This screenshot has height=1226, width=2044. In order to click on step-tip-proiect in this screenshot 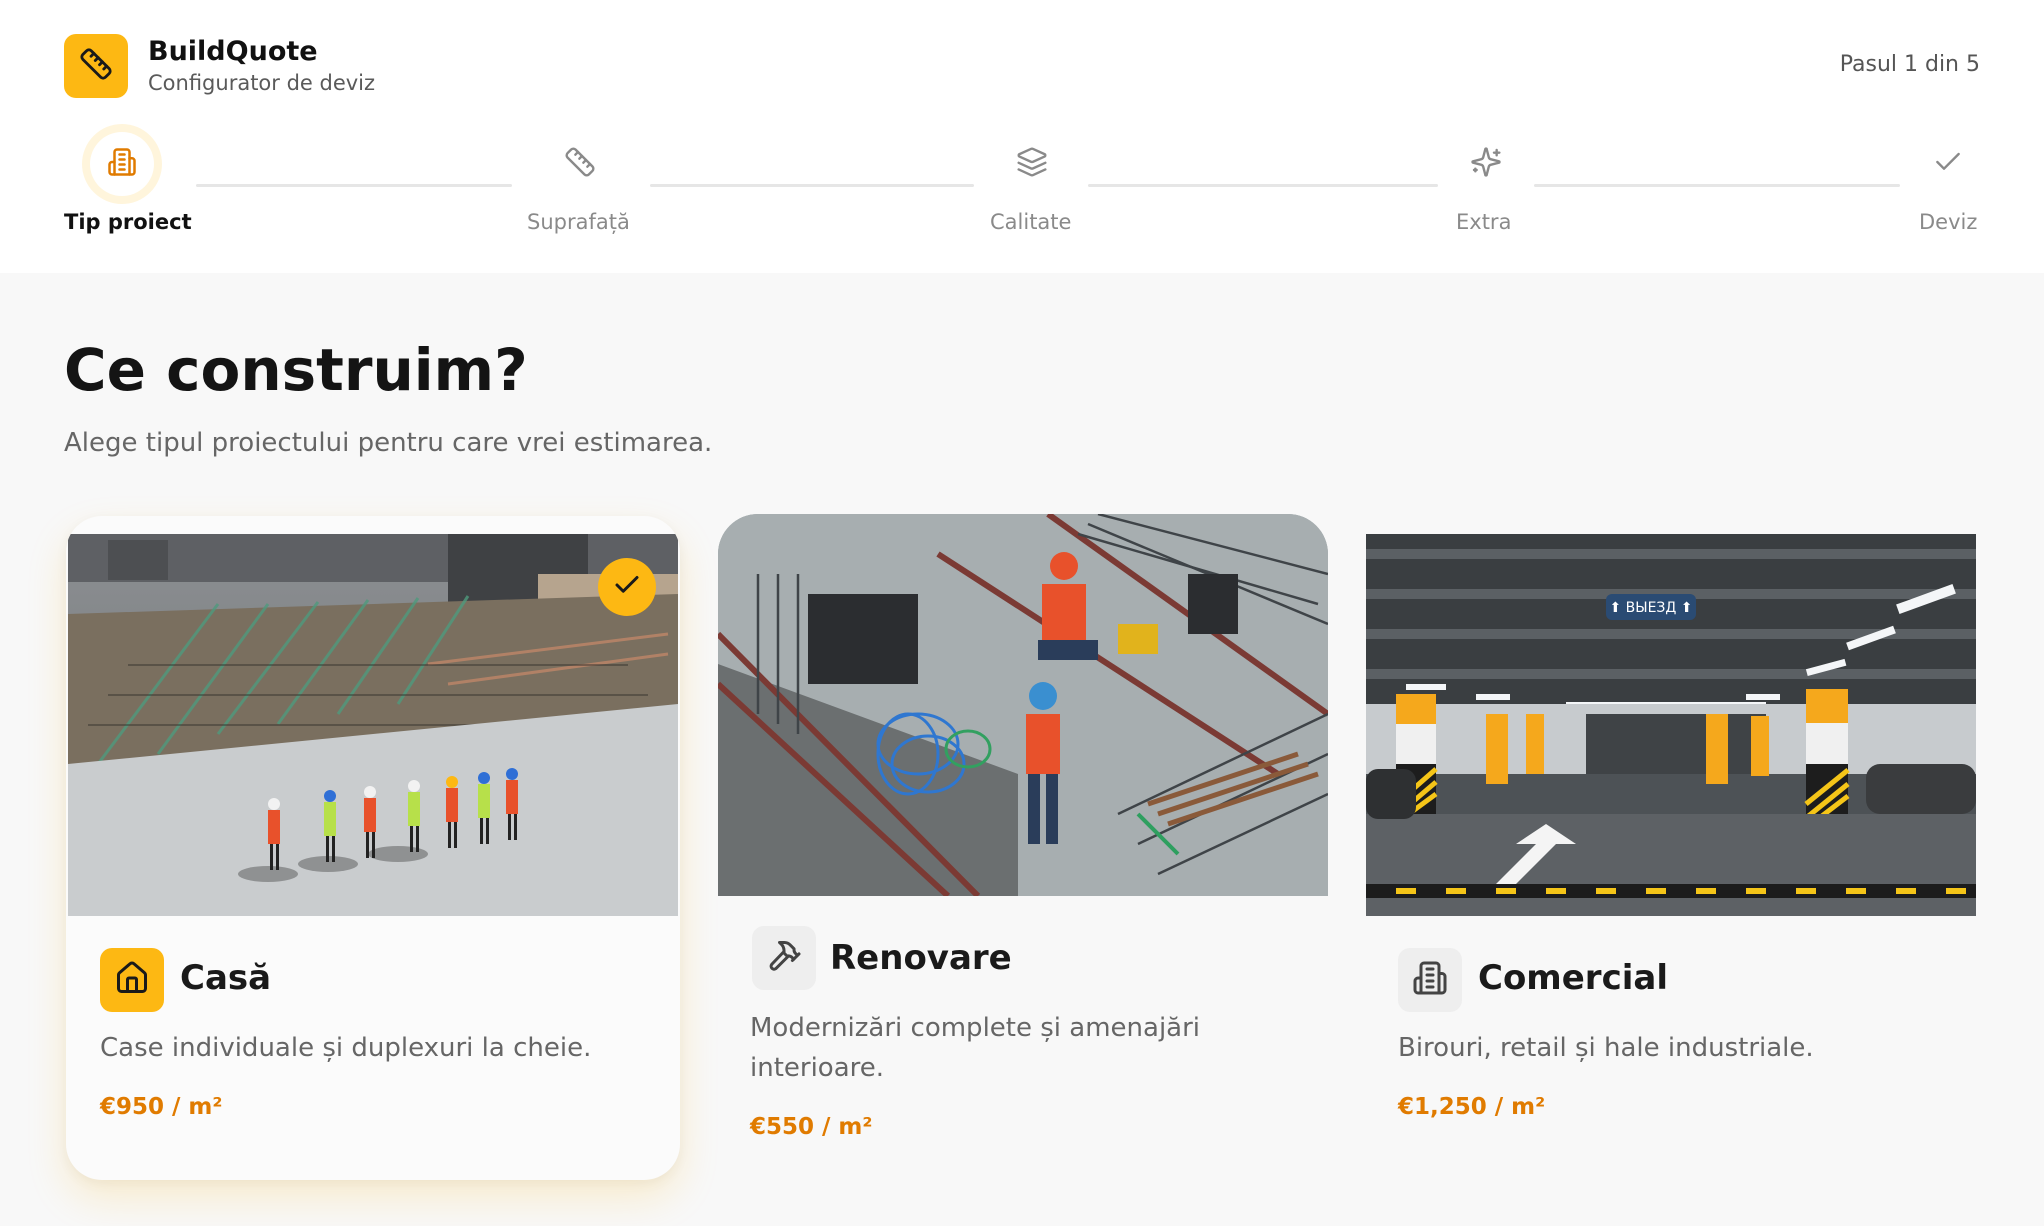, I will do `click(122, 164)`.